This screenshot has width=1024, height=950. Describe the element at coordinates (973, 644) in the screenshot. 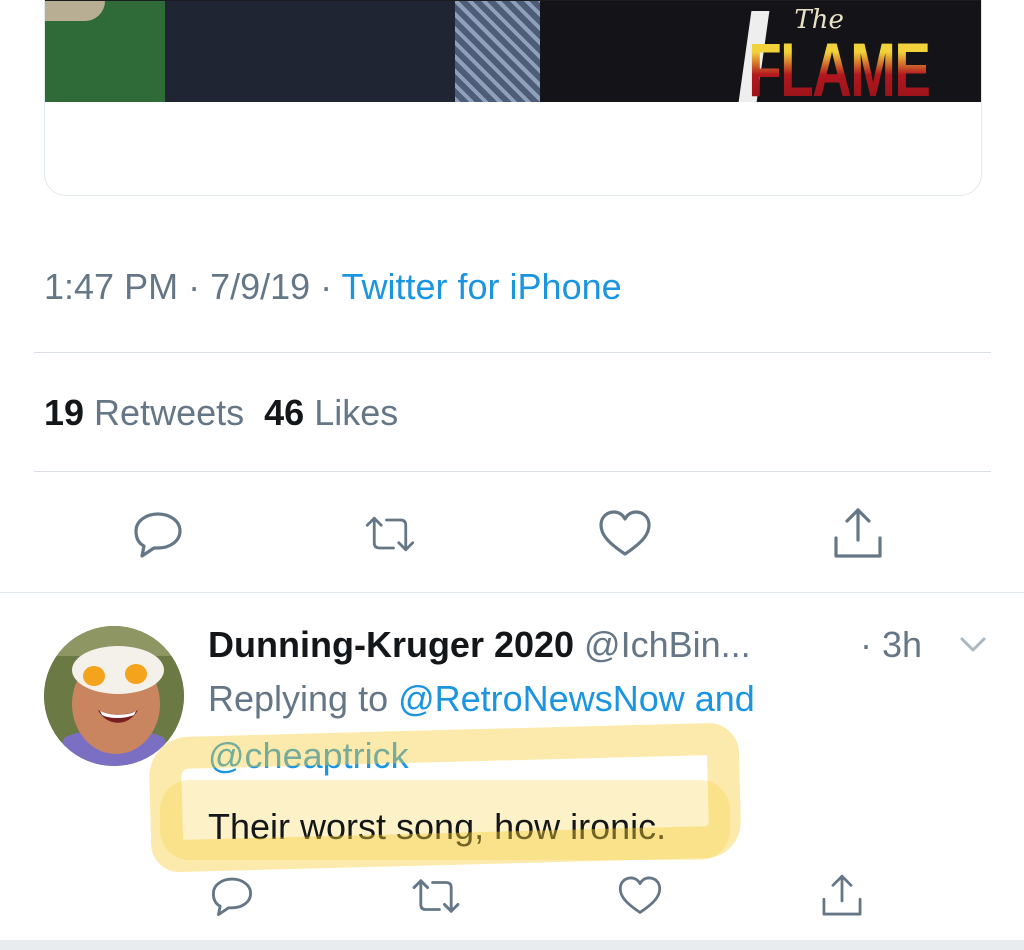

I see `chevron-down-icon` at that location.